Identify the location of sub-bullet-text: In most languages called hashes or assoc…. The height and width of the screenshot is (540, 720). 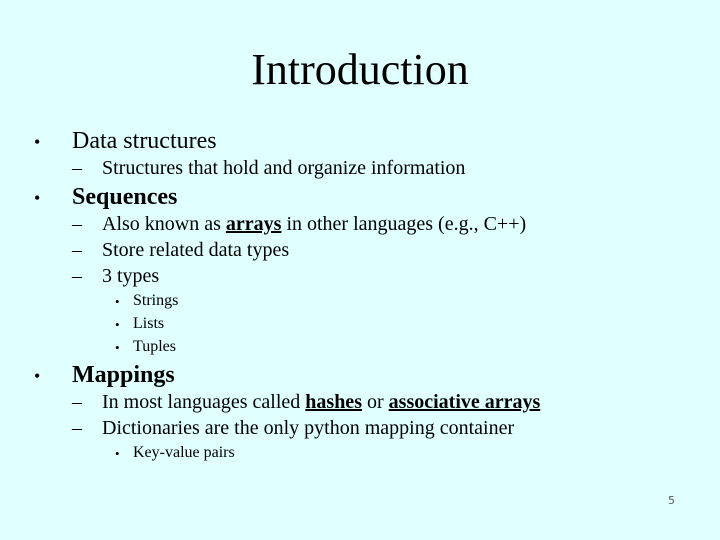
(321, 402).